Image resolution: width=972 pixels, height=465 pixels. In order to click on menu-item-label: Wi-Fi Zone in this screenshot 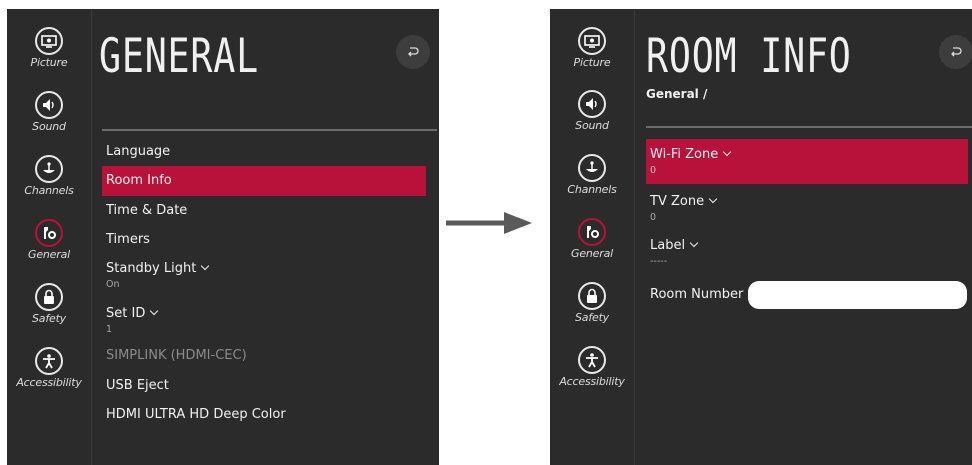, I will do `click(684, 154)`.